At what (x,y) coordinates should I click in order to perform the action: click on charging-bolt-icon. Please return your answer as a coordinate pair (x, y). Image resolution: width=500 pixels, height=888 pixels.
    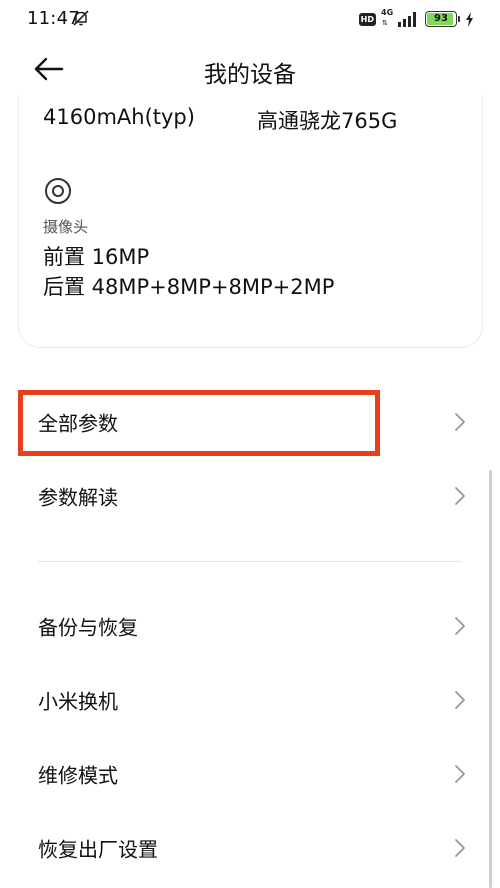
    Looking at the image, I should click on (469, 19).